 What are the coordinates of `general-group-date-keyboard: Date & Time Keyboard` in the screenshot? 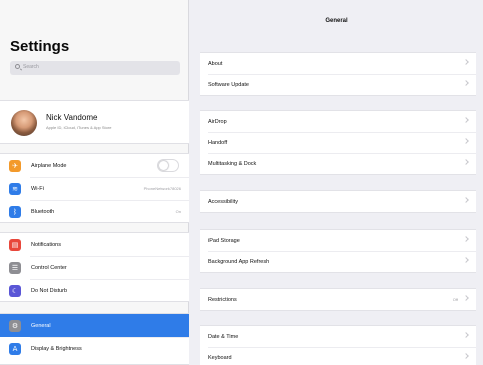 It's located at (338, 345).